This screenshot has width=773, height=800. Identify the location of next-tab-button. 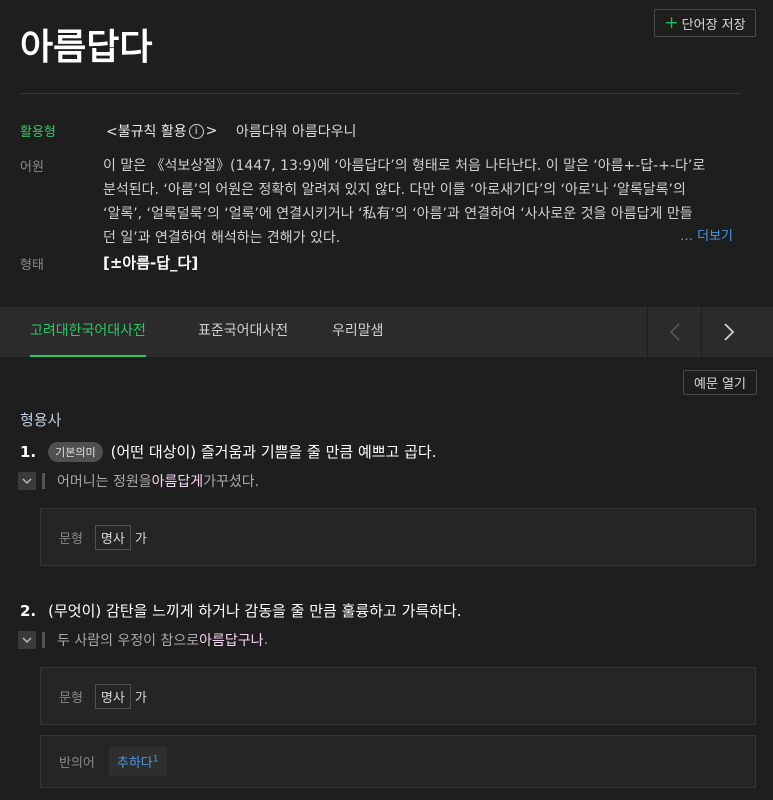
(728, 332).